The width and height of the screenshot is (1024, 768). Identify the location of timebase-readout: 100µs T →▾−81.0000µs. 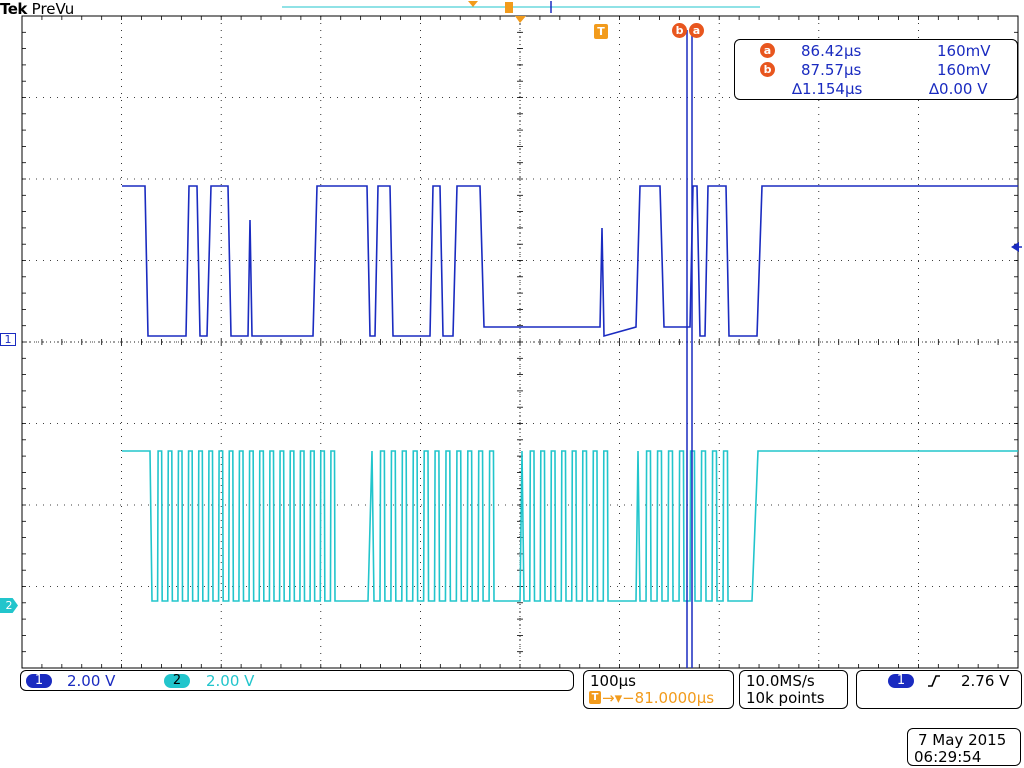
(658, 689).